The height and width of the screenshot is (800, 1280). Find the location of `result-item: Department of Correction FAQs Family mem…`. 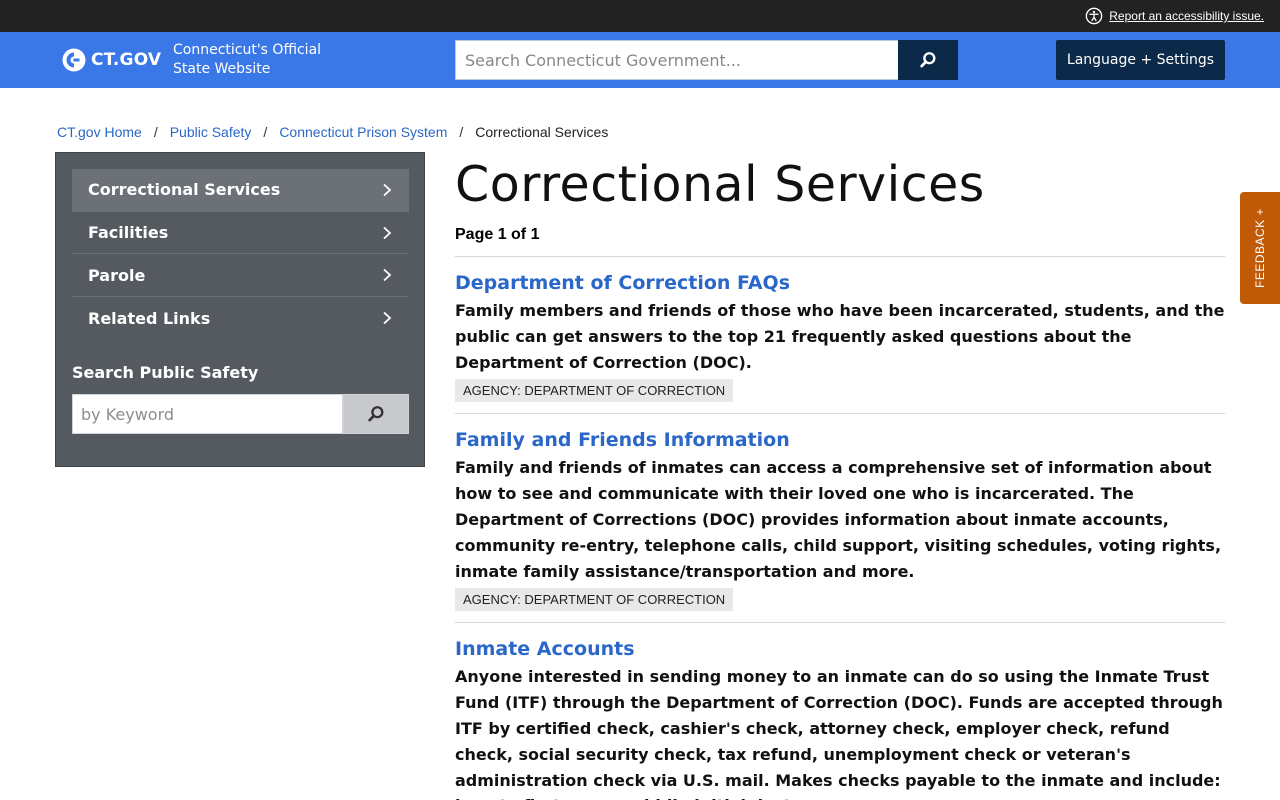

result-item: Department of Correction FAQs Family mem… is located at coordinates (840, 334).